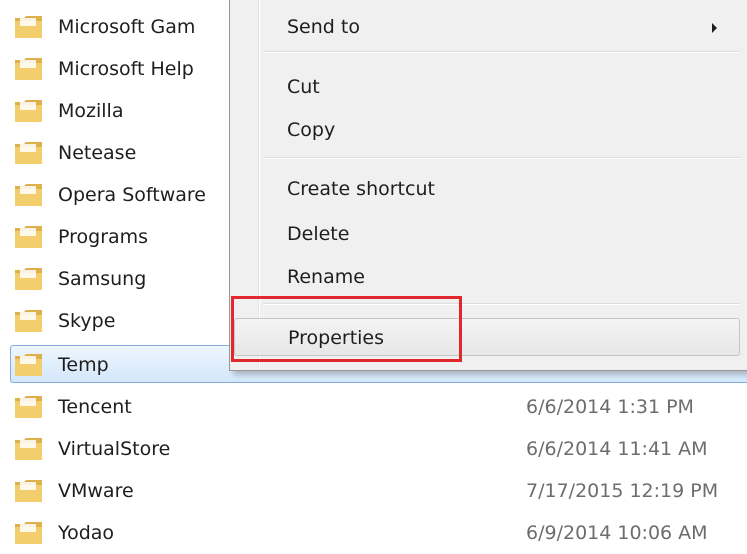  Describe the element at coordinates (617, 533) in the screenshot. I see `file-date: 6/9/2014 10:06 AM` at that location.